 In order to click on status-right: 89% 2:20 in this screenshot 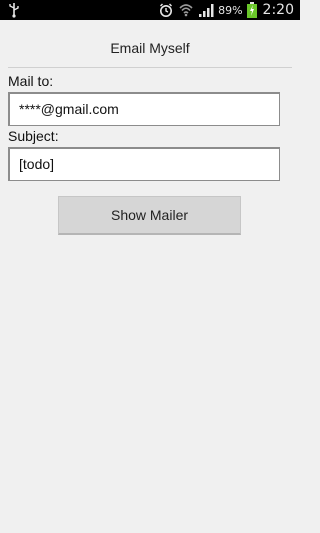, I will do `click(226, 10)`.